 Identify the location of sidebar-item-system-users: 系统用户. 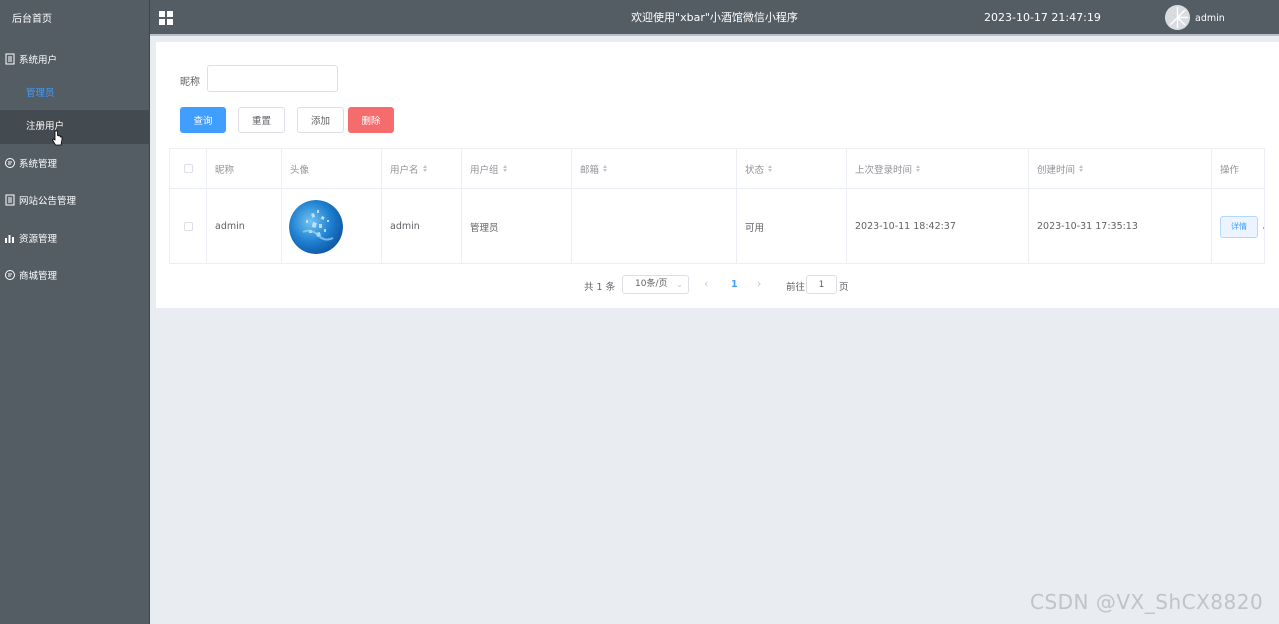
(75, 58).